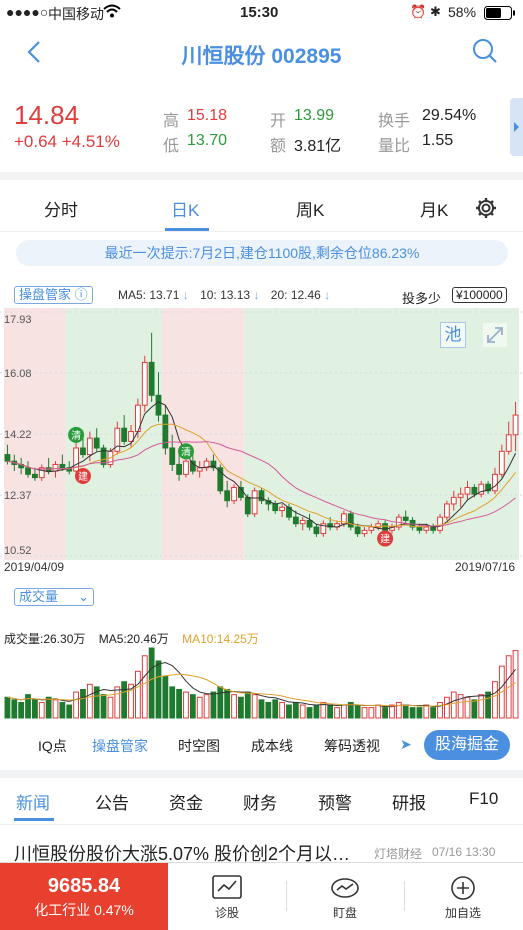 The image size is (523, 930). What do you see at coordinates (485, 51) in the screenshot?
I see `search-icon` at bounding box center [485, 51].